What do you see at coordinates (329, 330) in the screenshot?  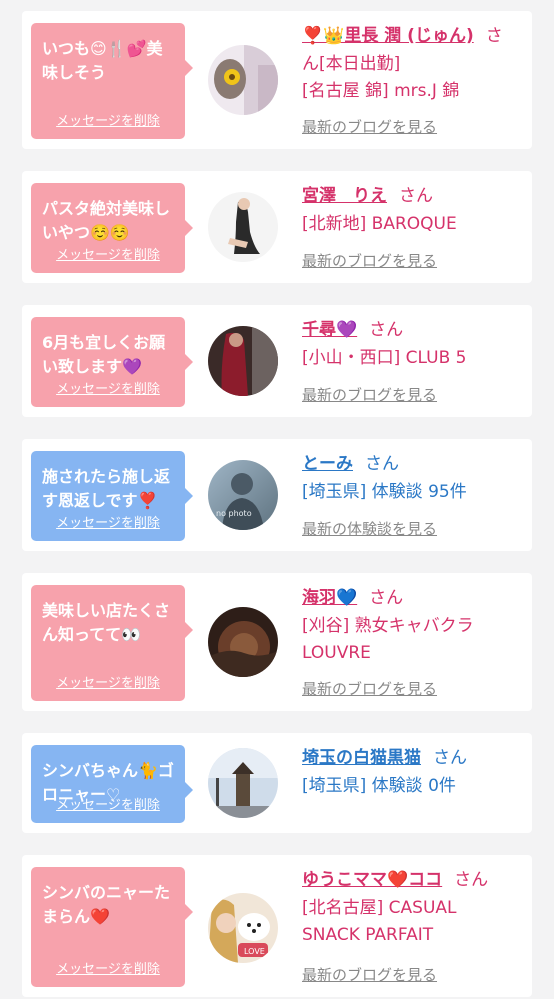 I see `cast-name-link: 千尋💜` at bounding box center [329, 330].